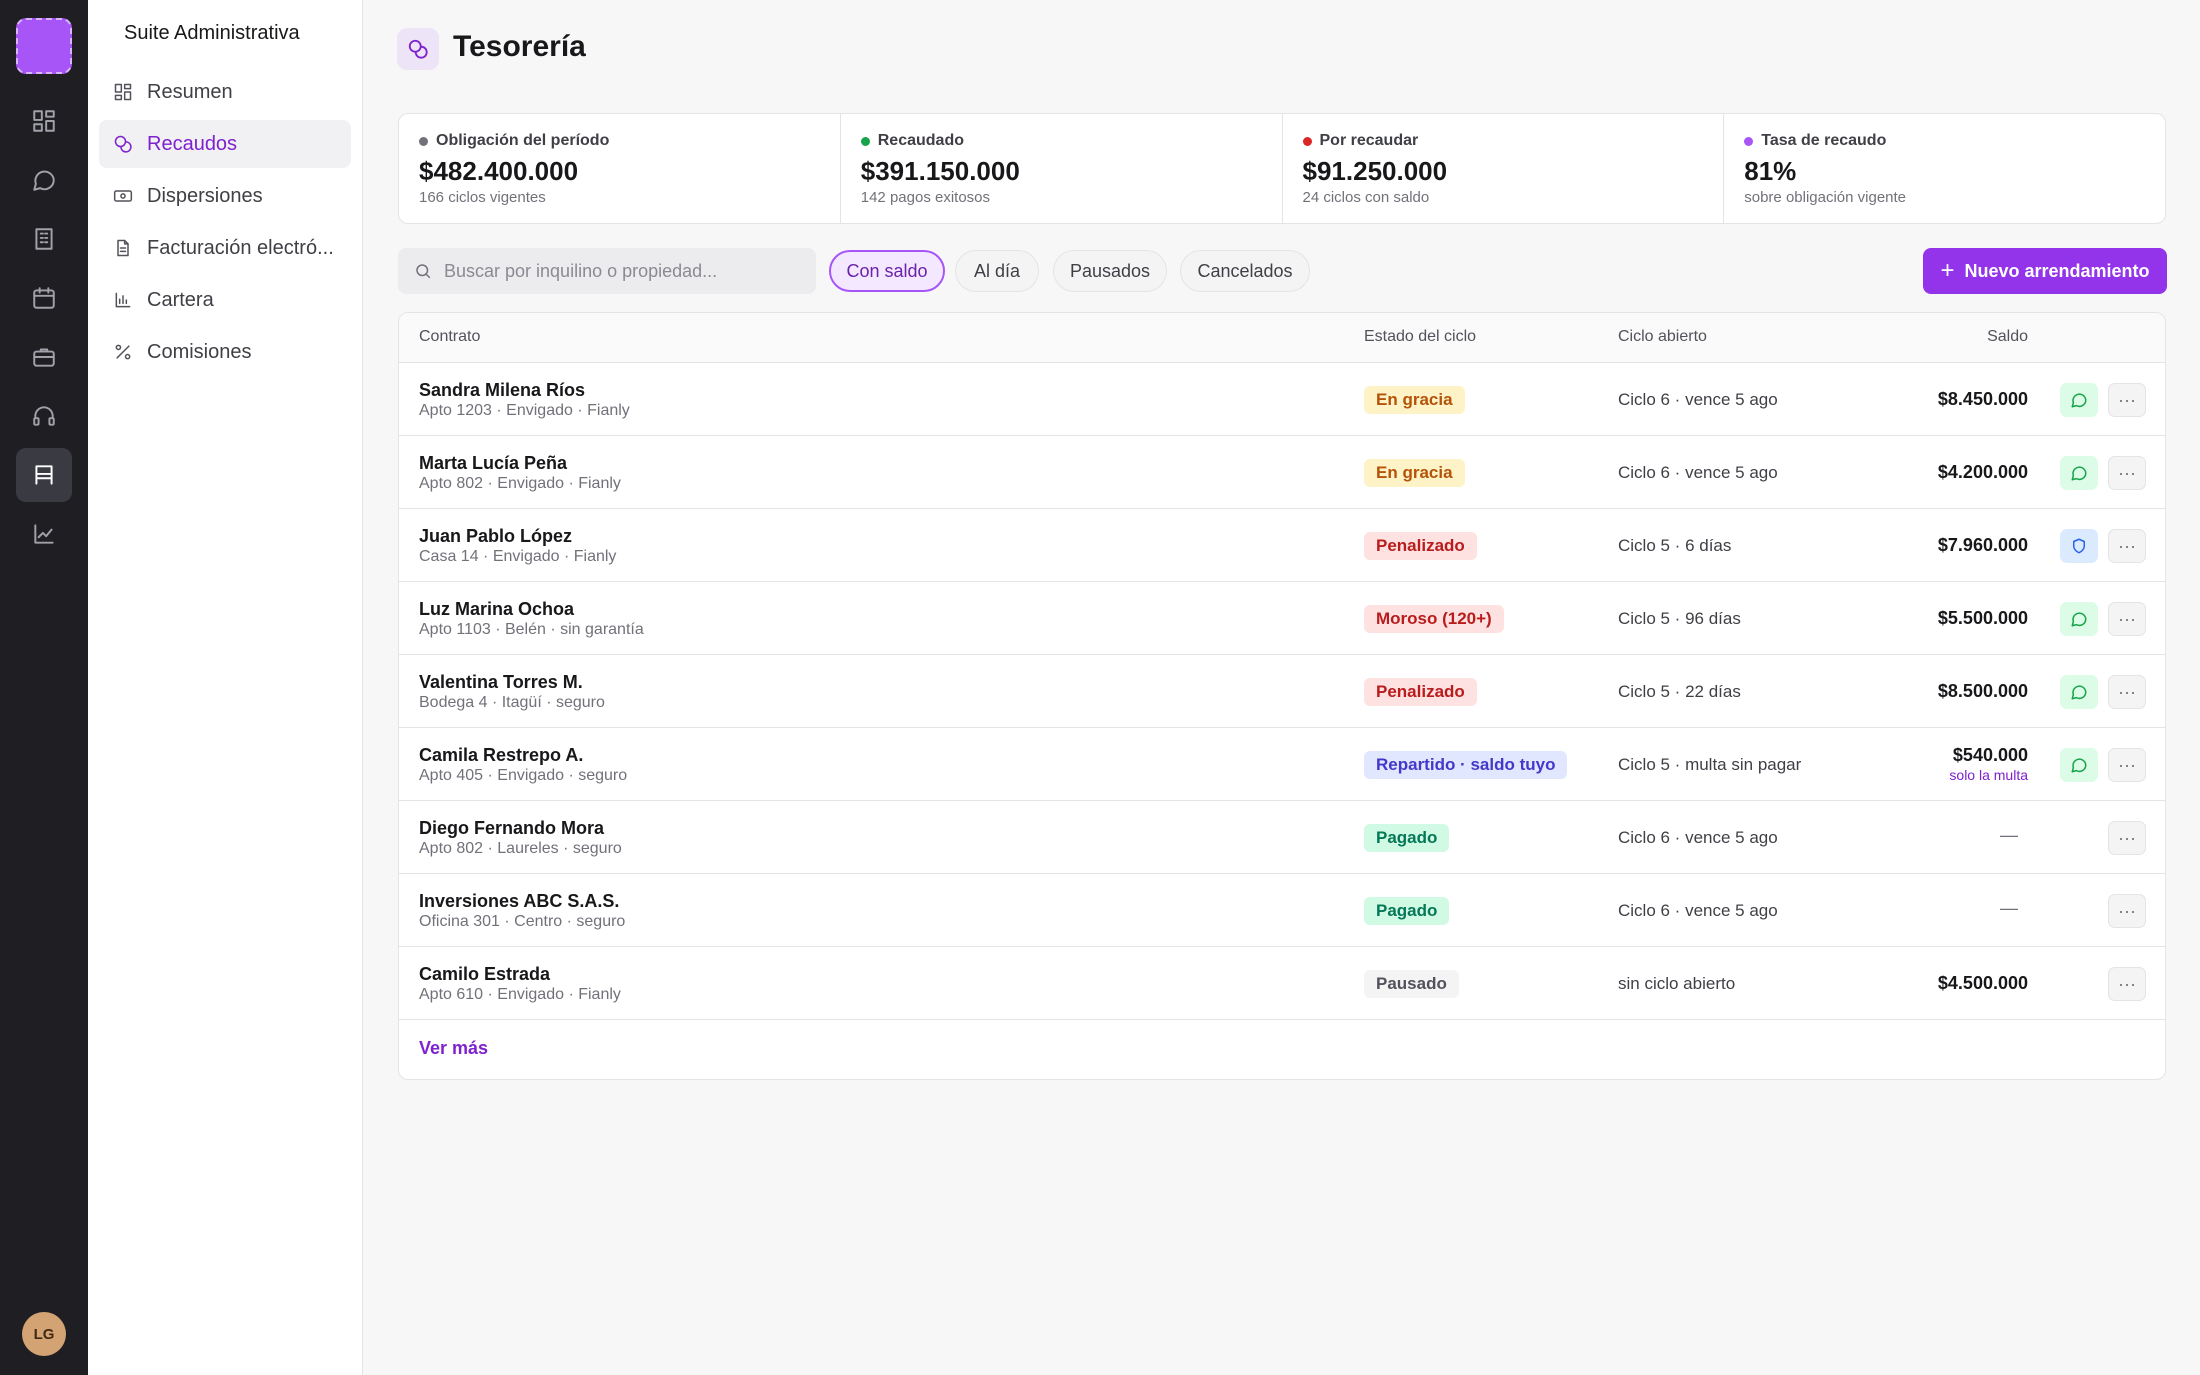 Image resolution: width=2200 pixels, height=1375 pixels. I want to click on sidebar-item-label: Resumen, so click(190, 91).